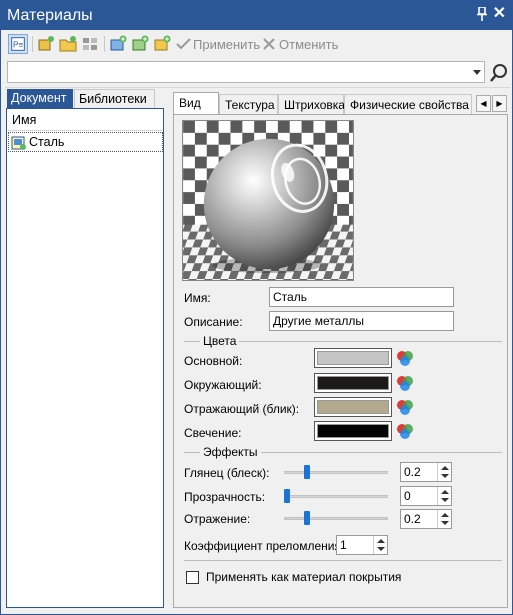 The image size is (513, 615). I want to click on specular-color-label: Отражающий (блик):, so click(242, 409).